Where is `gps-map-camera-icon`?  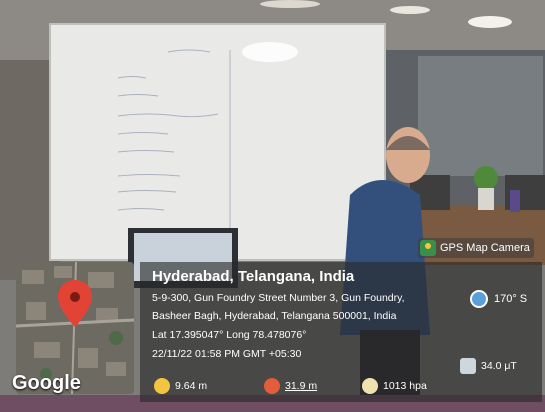 gps-map-camera-icon is located at coordinates (428, 248).